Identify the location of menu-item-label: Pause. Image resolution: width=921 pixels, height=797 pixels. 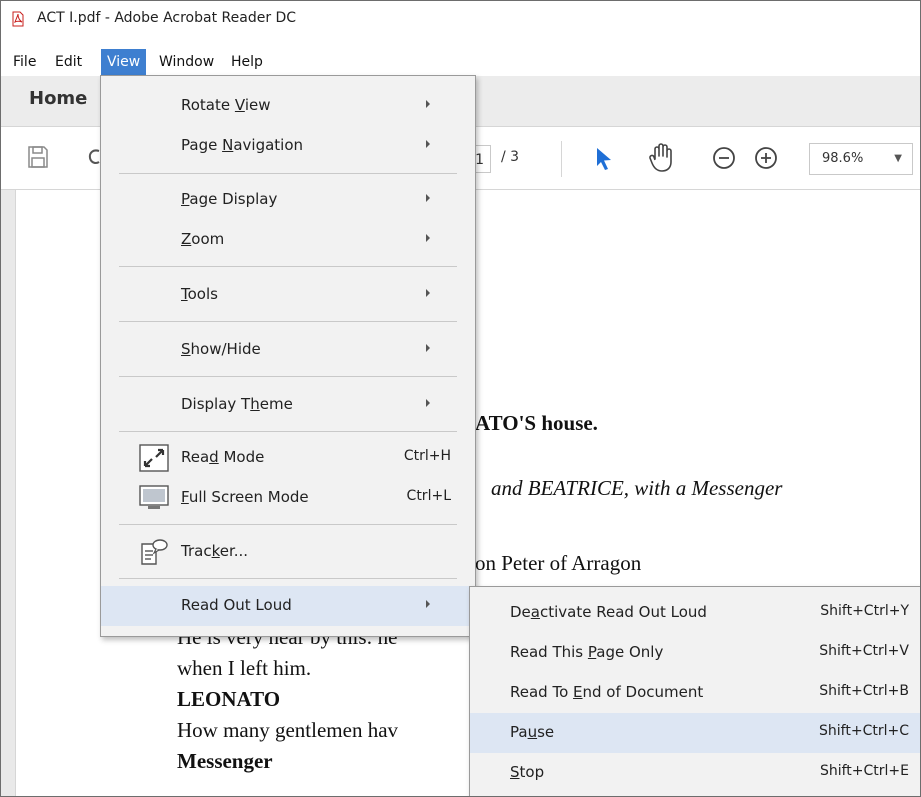
(532, 732).